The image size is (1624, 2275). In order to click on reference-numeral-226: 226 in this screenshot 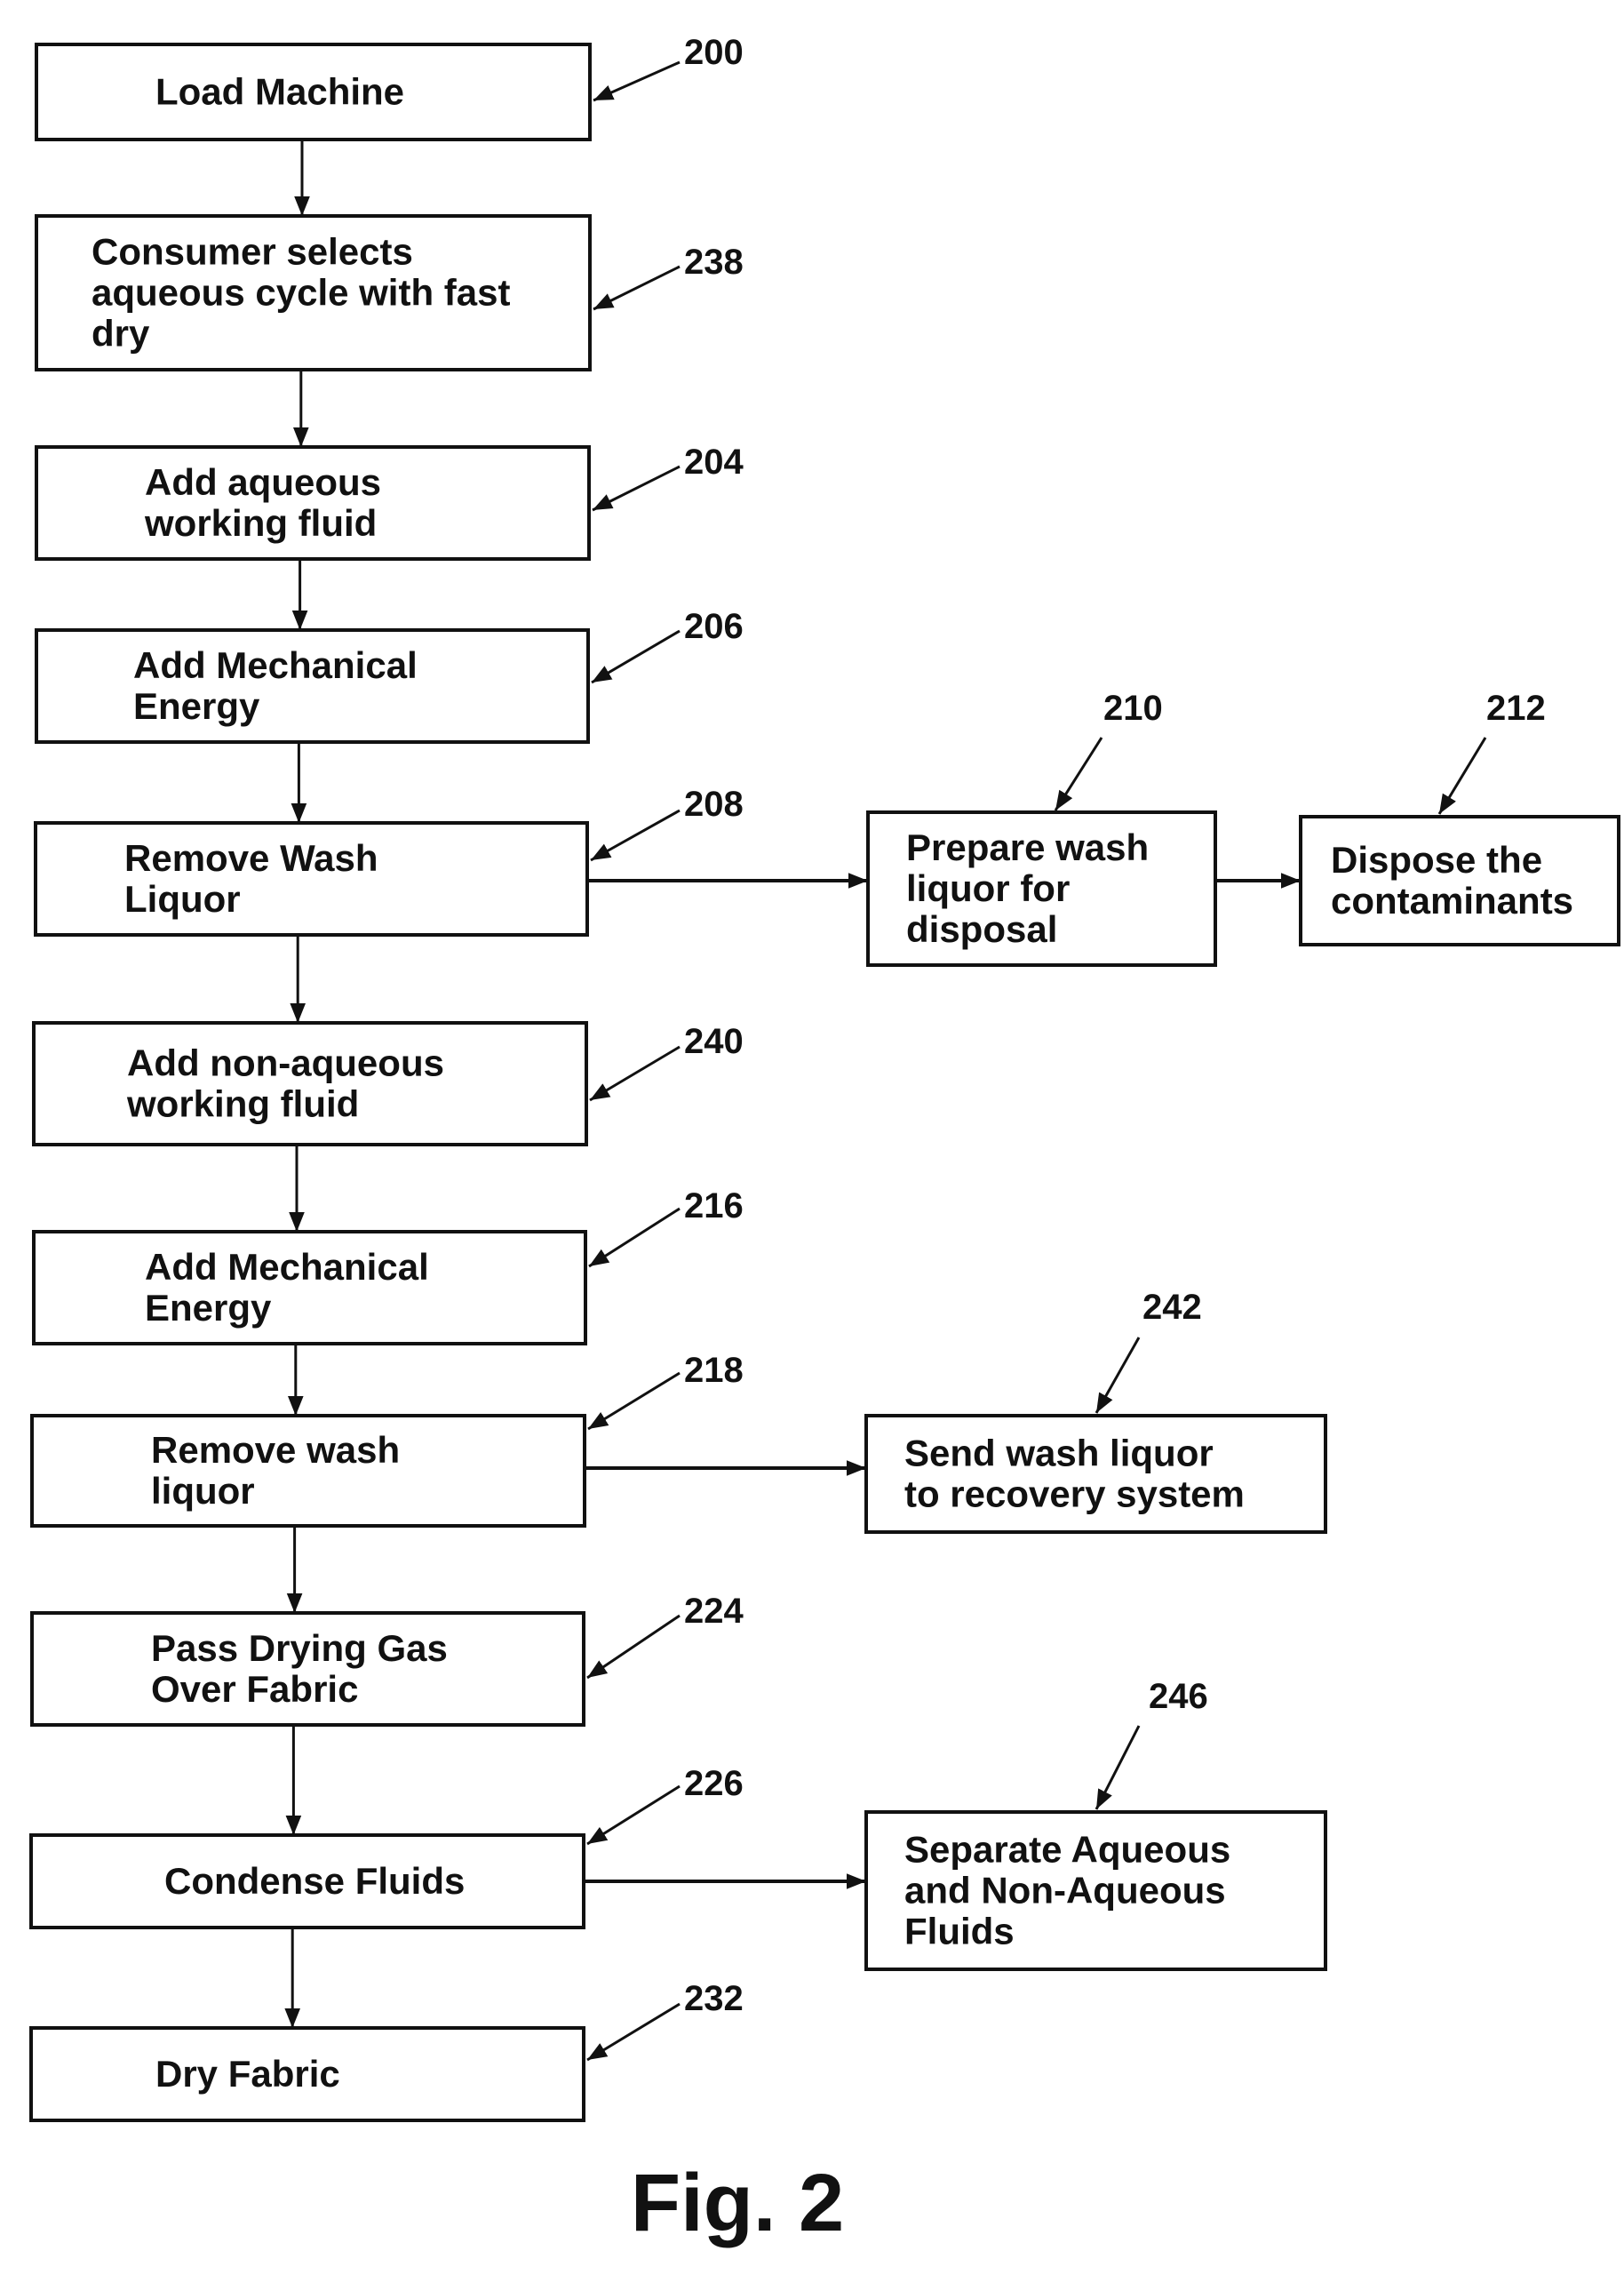, I will do `click(714, 1783)`.